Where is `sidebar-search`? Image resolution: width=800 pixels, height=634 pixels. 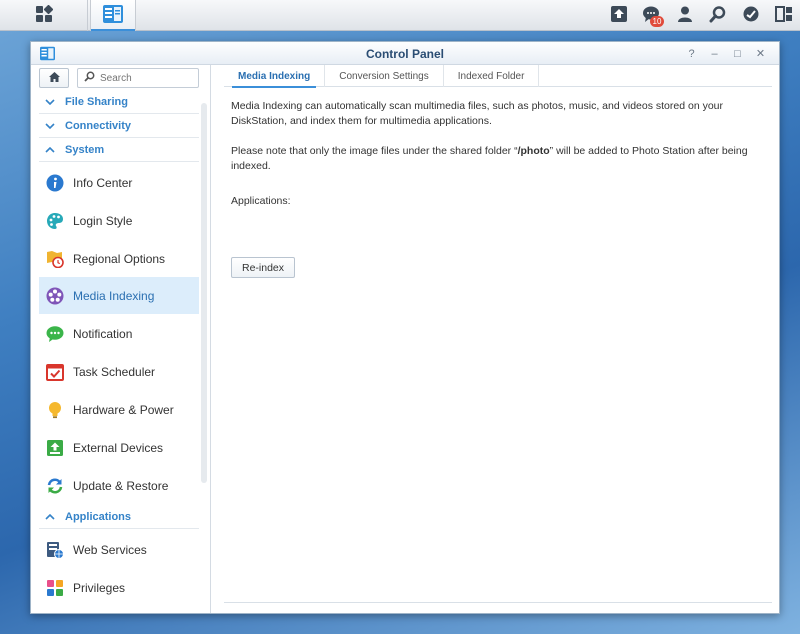
sidebar-search is located at coordinates (138, 78).